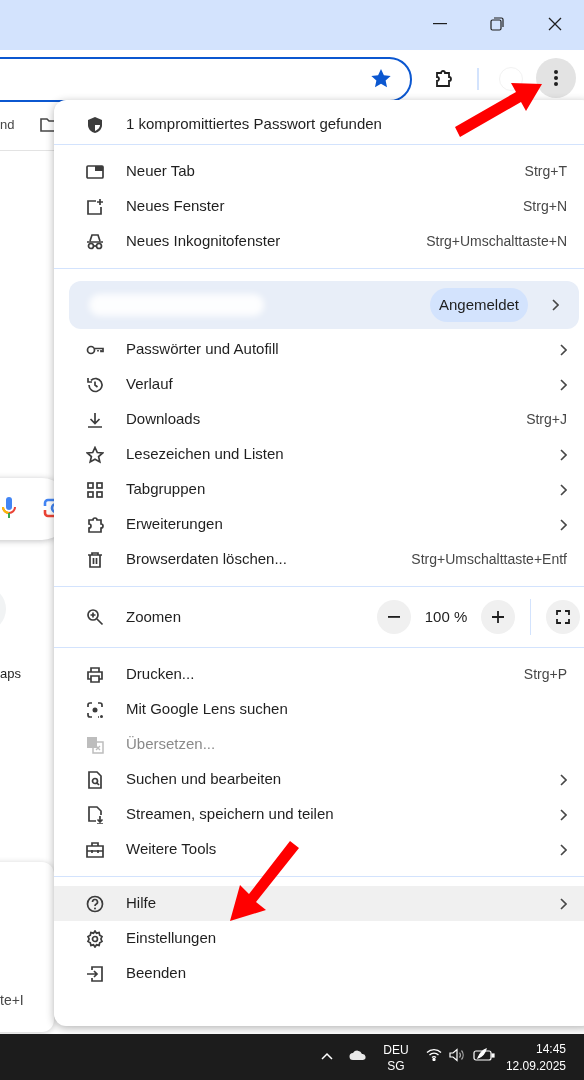  What do you see at coordinates (95, 903) in the screenshot?
I see `help-icon` at bounding box center [95, 903].